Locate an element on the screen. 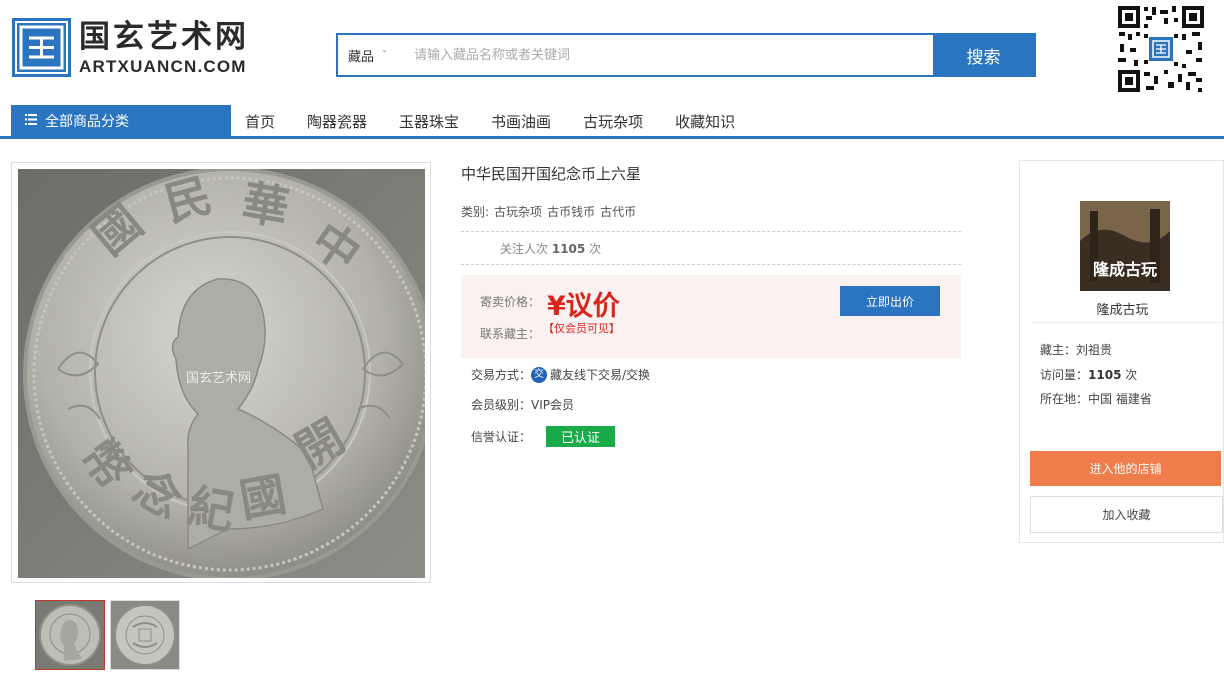 The image size is (1224, 679). price-value: ¥议价 is located at coordinates (583, 306).